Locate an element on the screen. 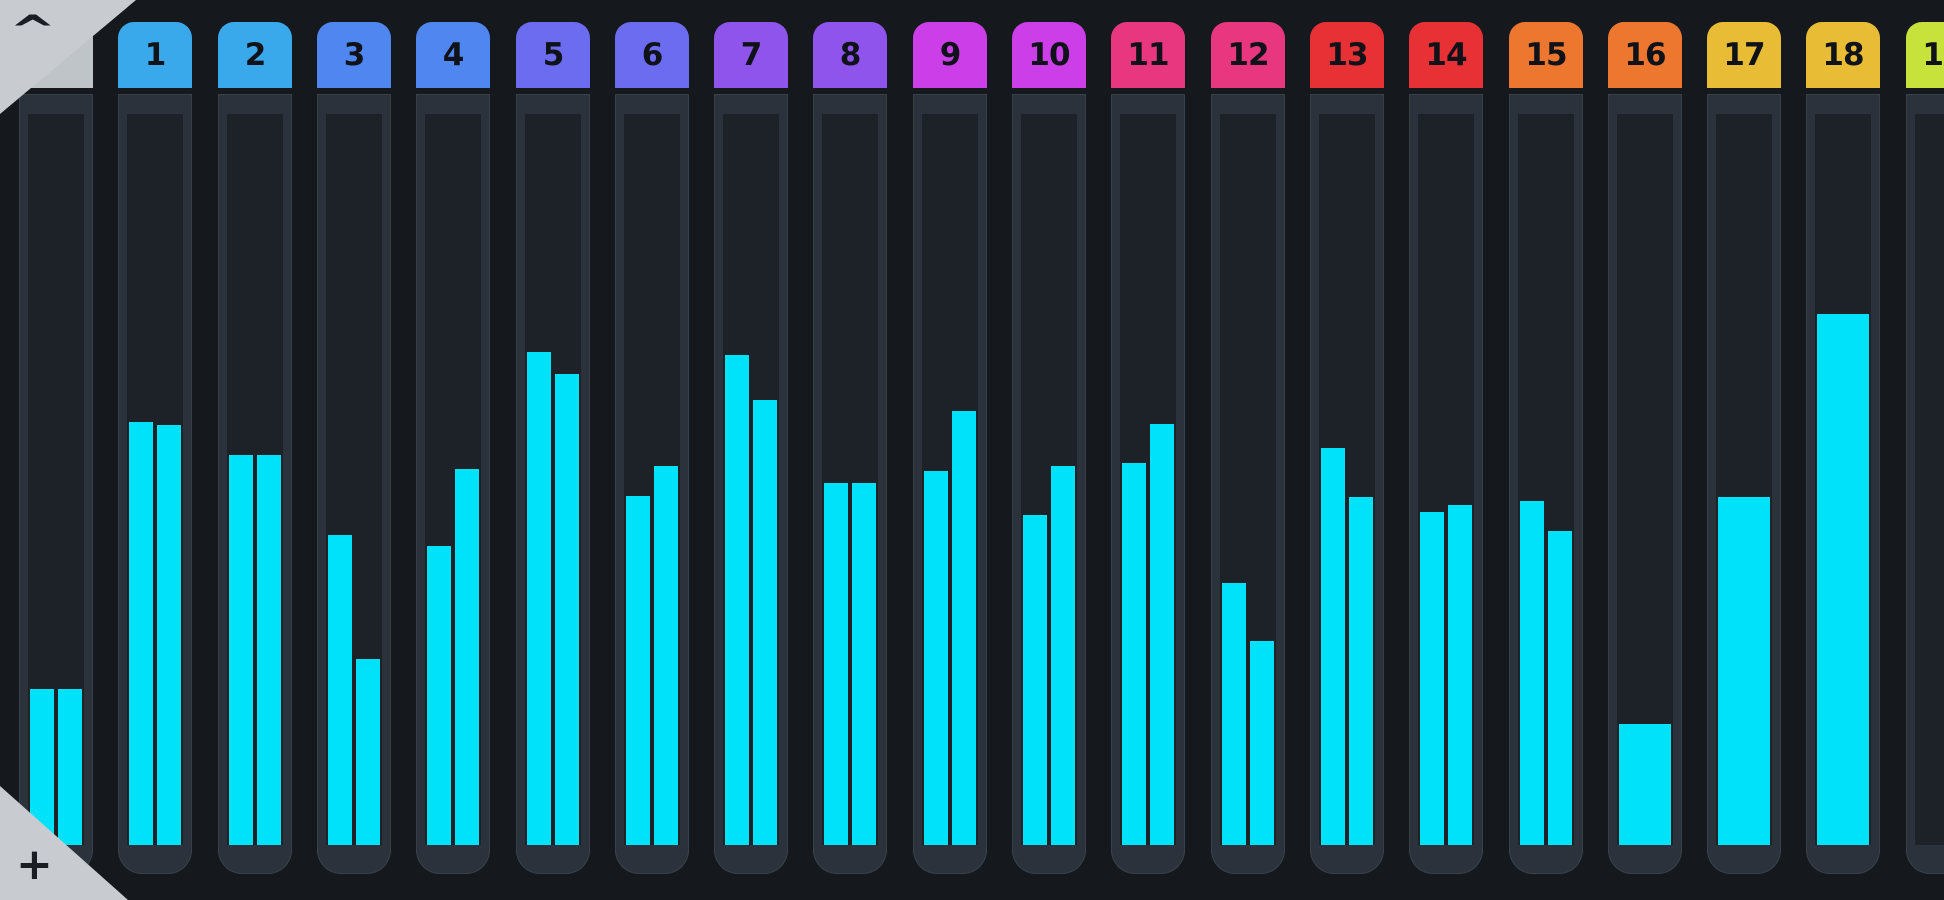 This screenshot has width=1944, height=900. channel-strip-7: 7 is located at coordinates (751, 450).